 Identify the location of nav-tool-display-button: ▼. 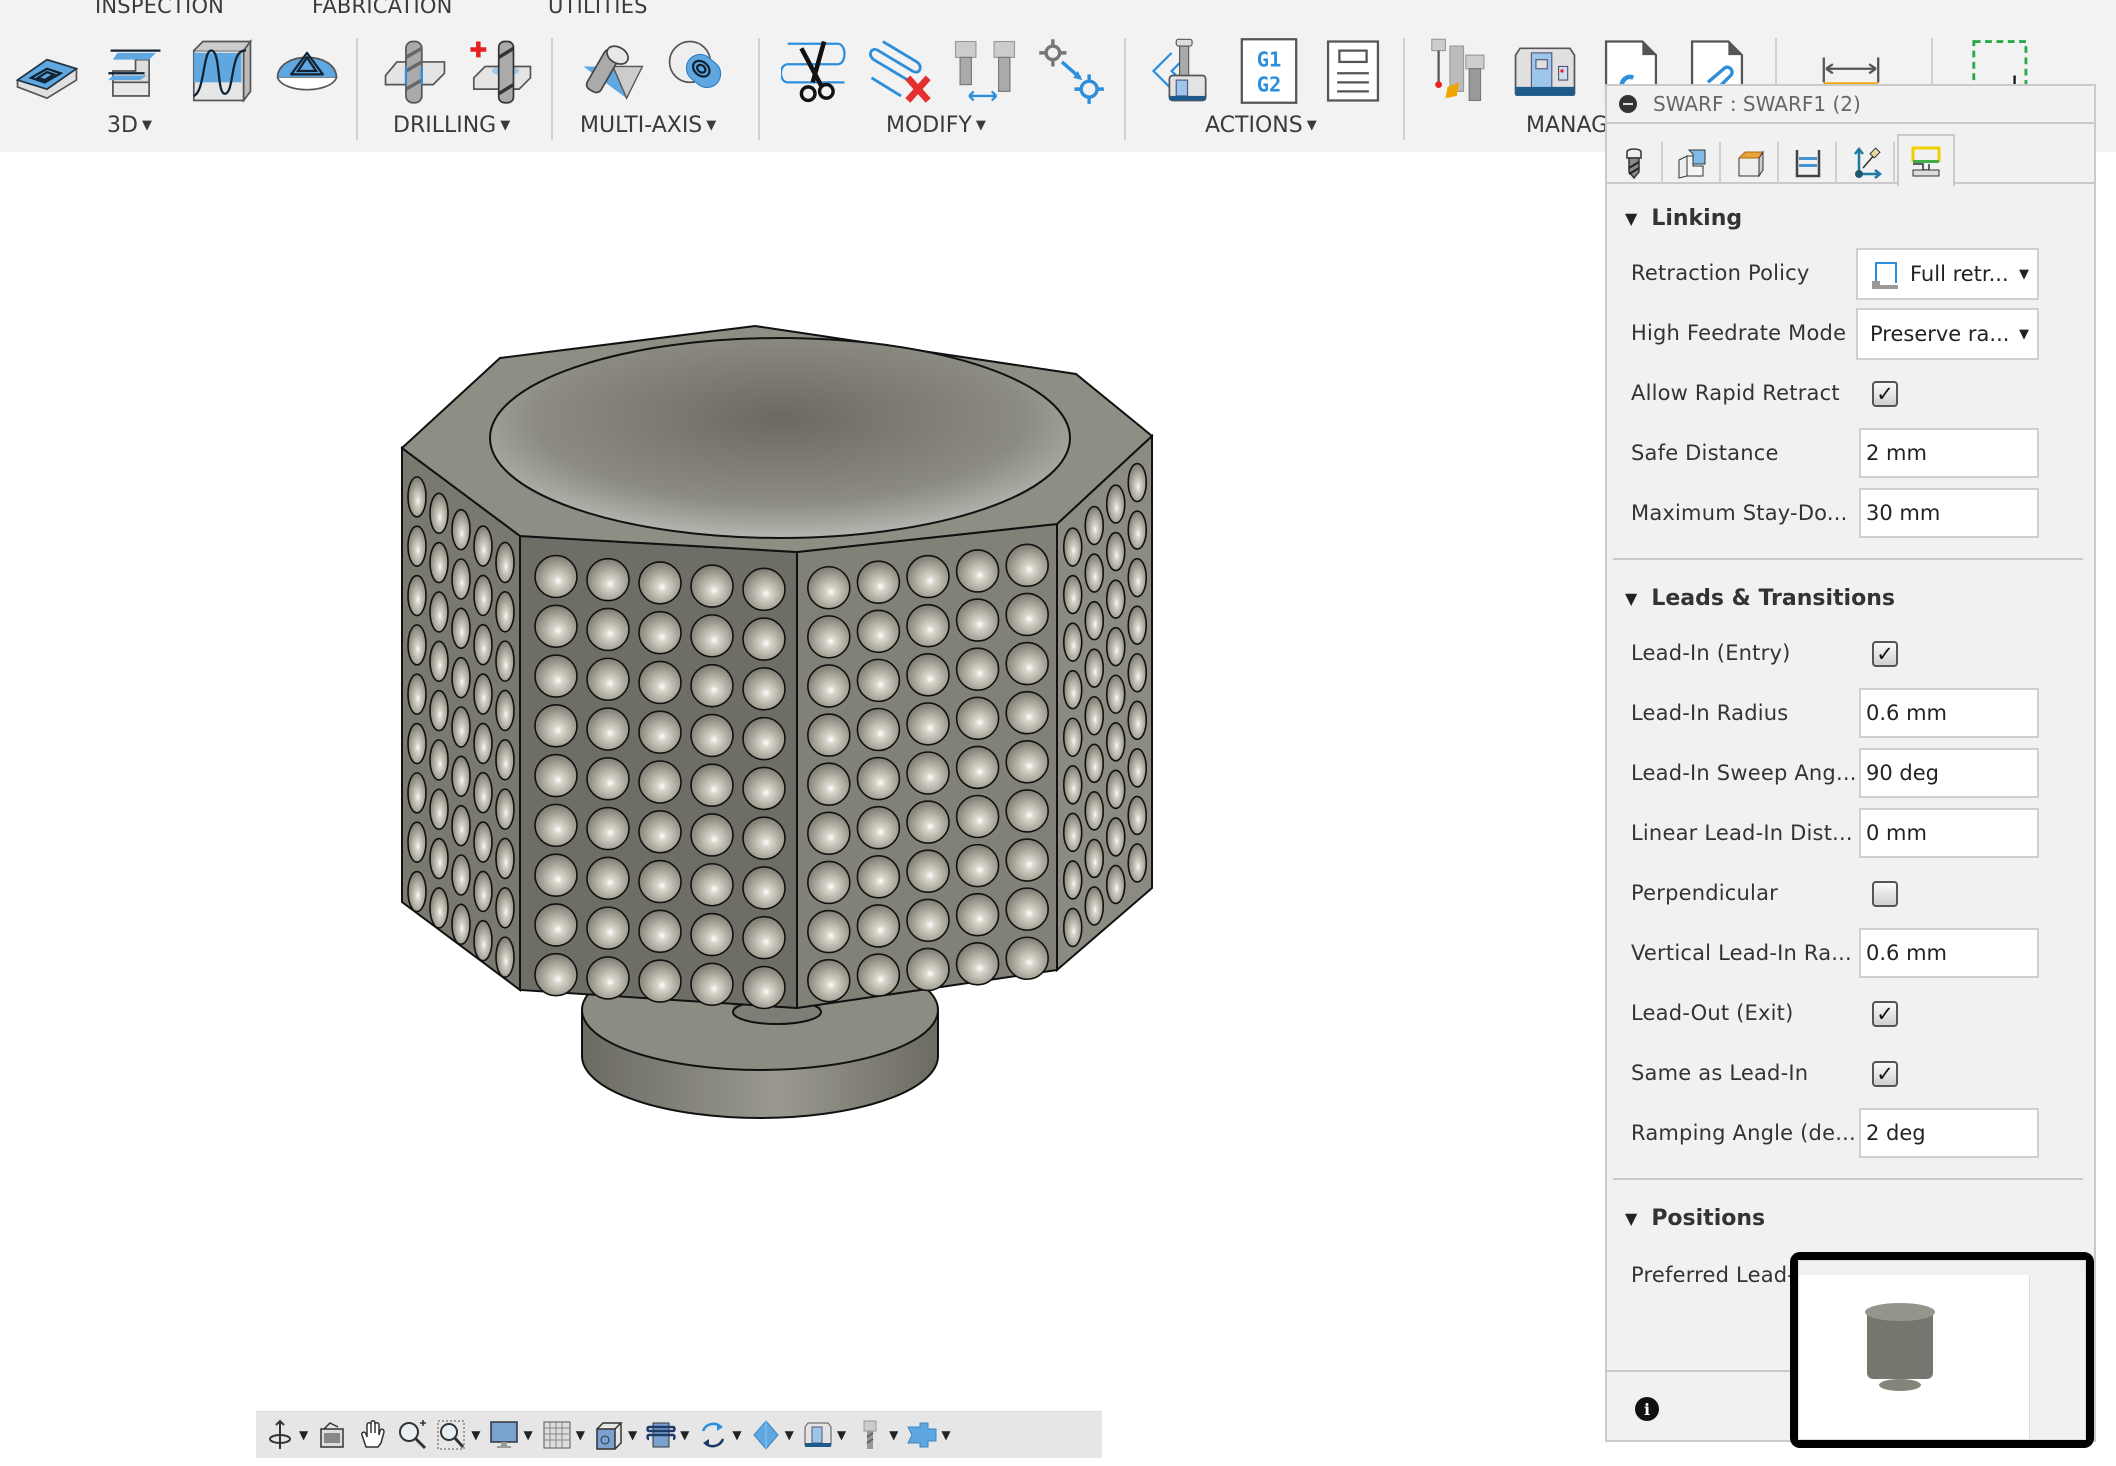
(876, 1435).